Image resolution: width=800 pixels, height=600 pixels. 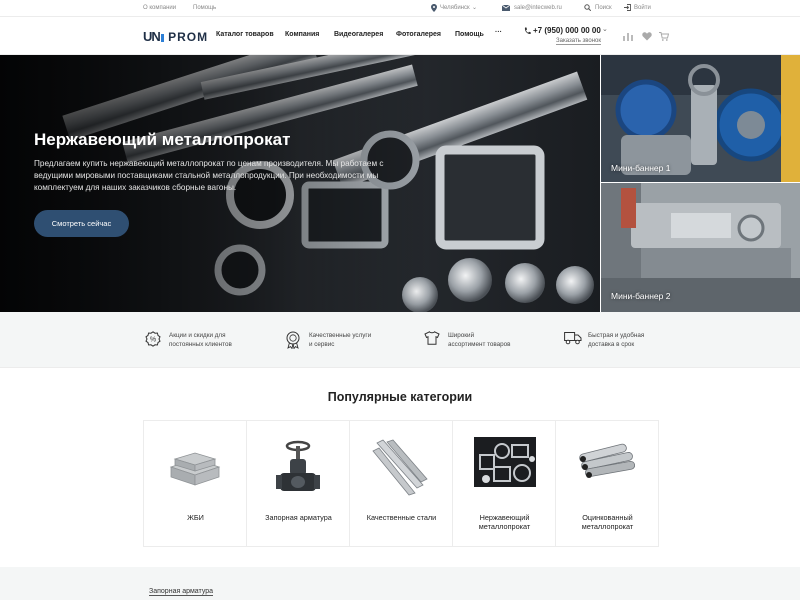 I want to click on delivery-truck-icon, so click(x=573, y=338).